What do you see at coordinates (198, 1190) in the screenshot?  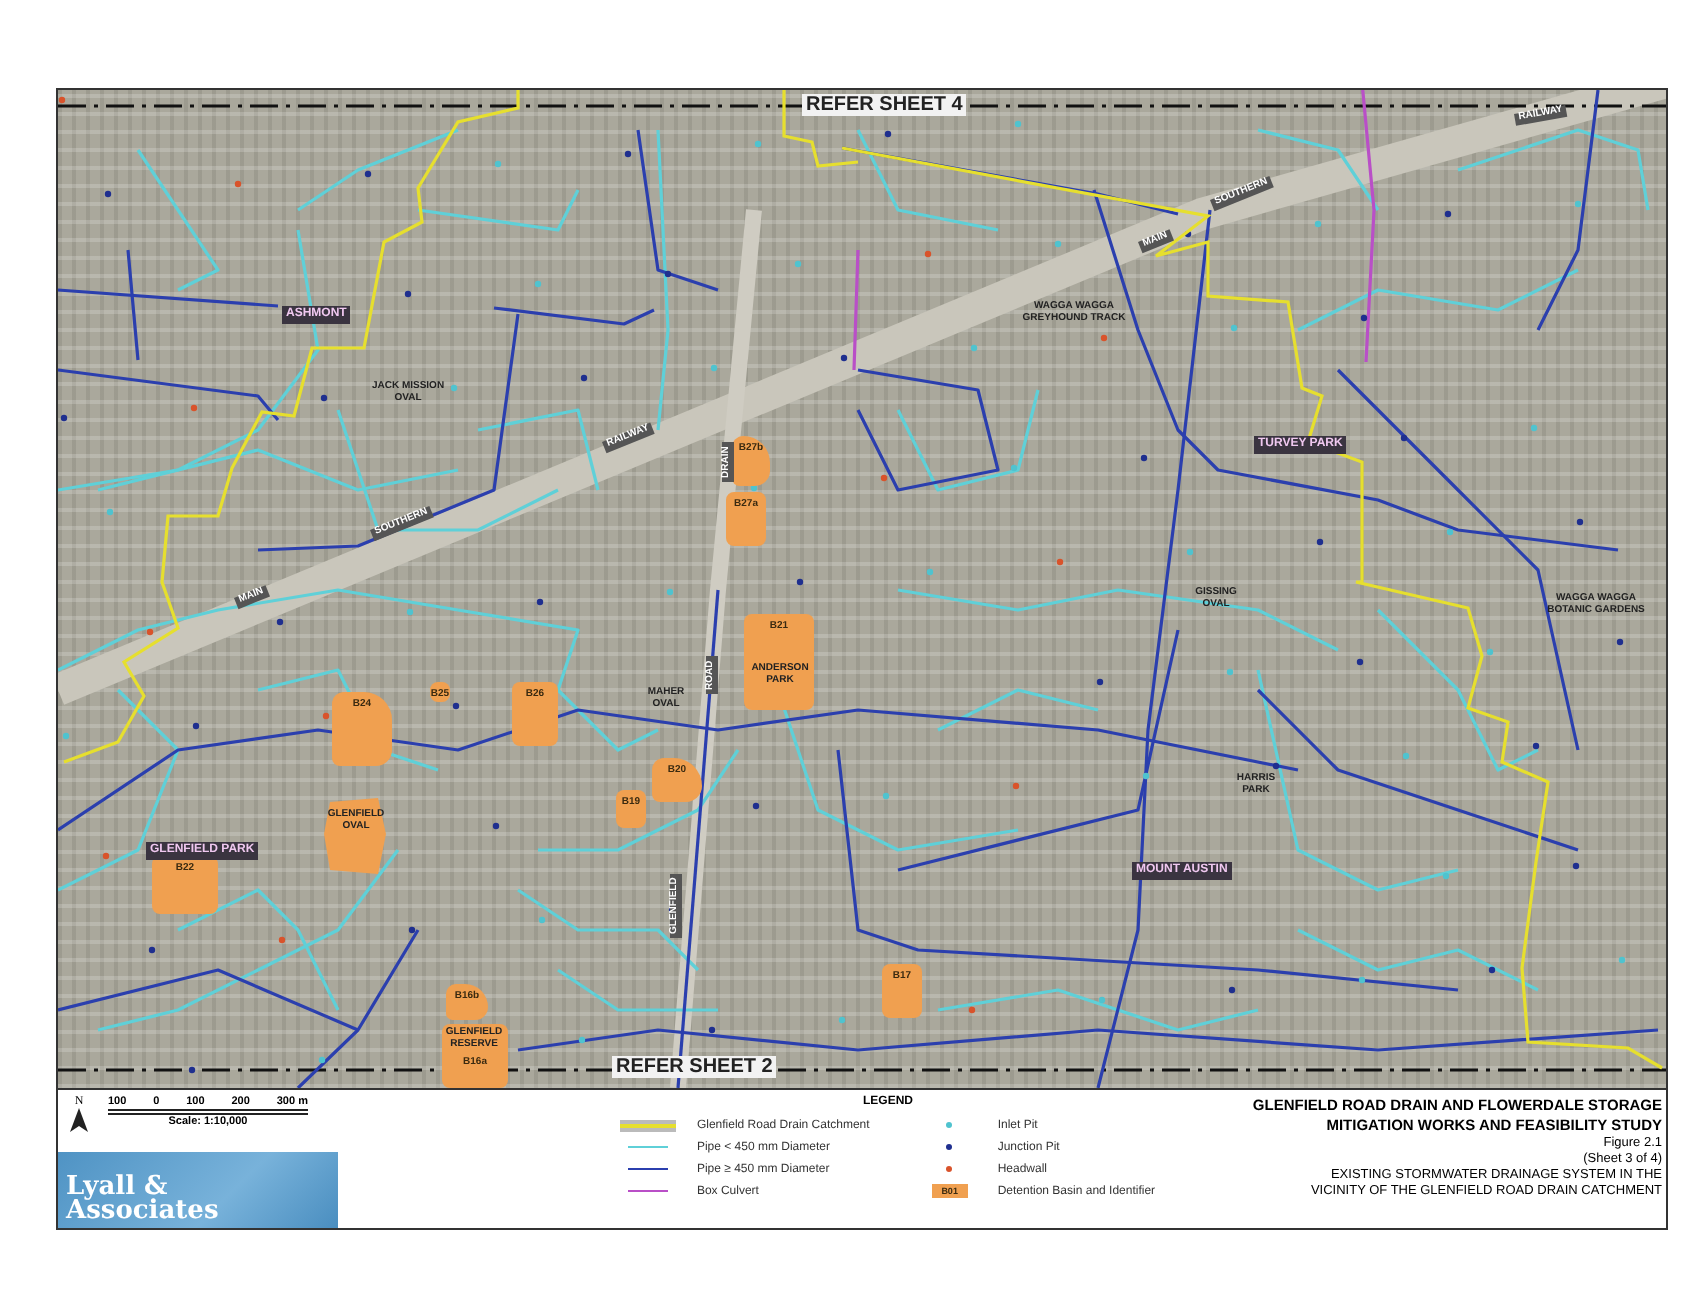 I see `company-logo: Lyall & Associates` at bounding box center [198, 1190].